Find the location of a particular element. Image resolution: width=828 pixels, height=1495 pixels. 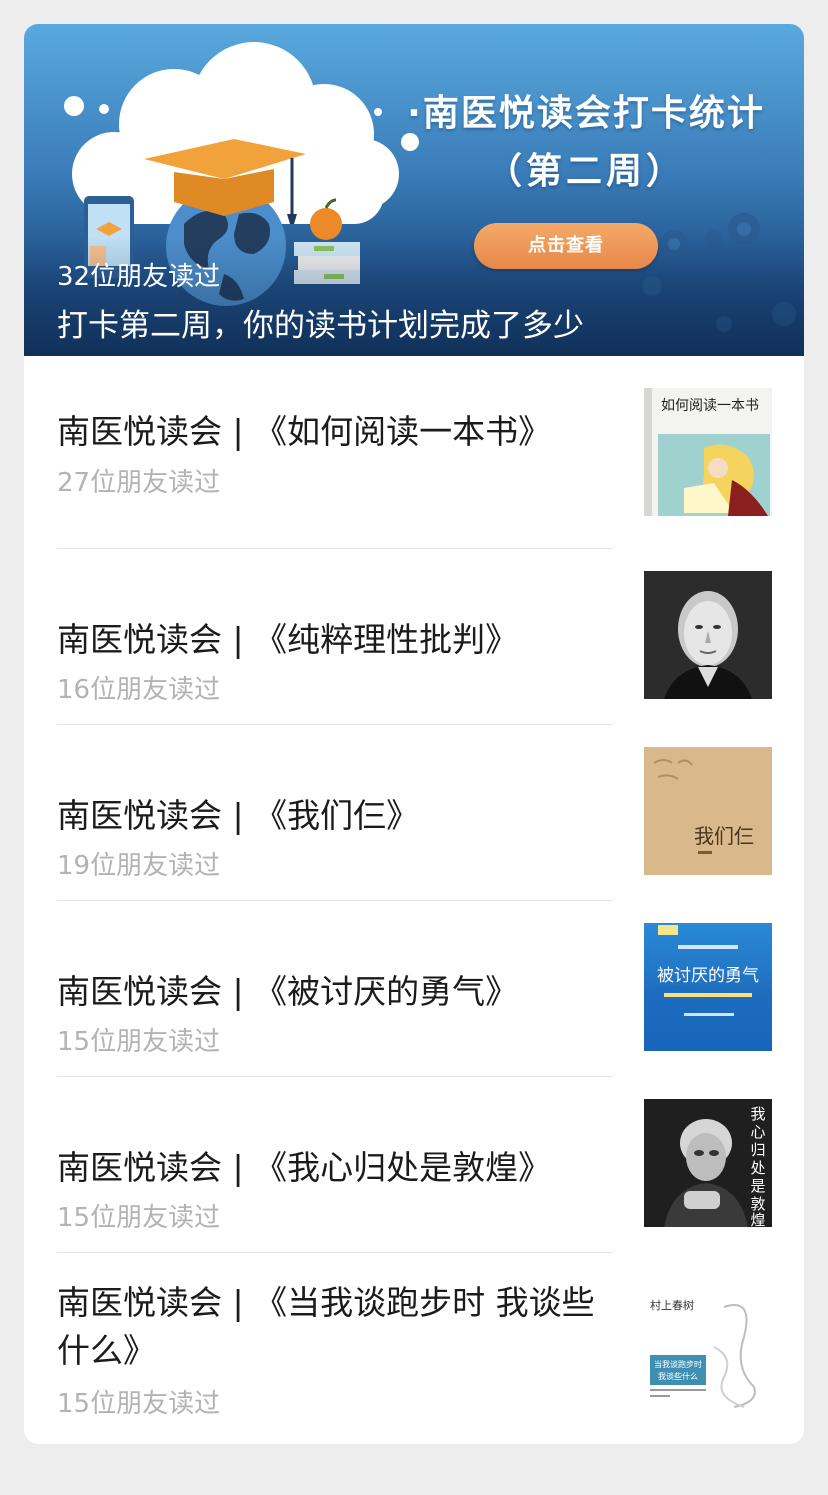

svg-text: 煌 is located at coordinates (757, 1219).